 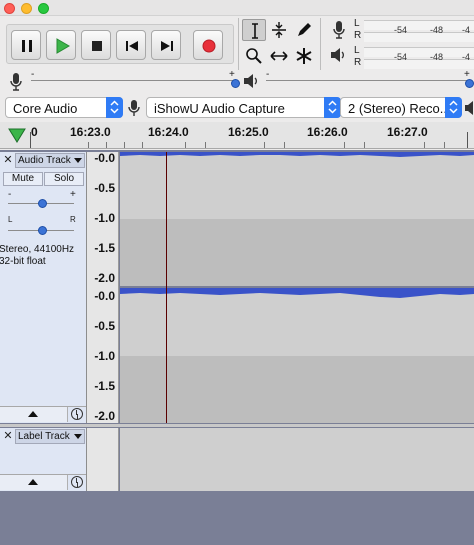 I want to click on audio-track-name: Audio Track, so click(x=44, y=160).